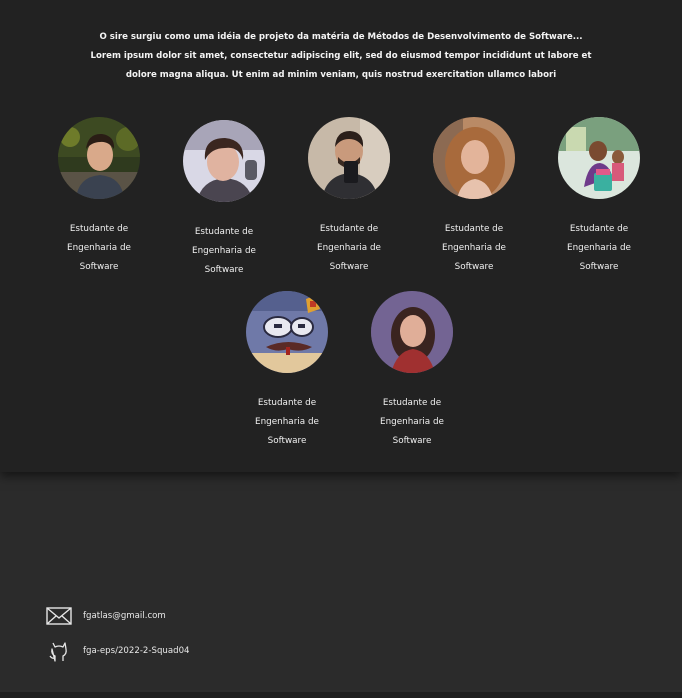 The height and width of the screenshot is (698, 682). What do you see at coordinates (136, 651) in the screenshot?
I see `repo-link: fga-eps/2022-2-Squad04` at bounding box center [136, 651].